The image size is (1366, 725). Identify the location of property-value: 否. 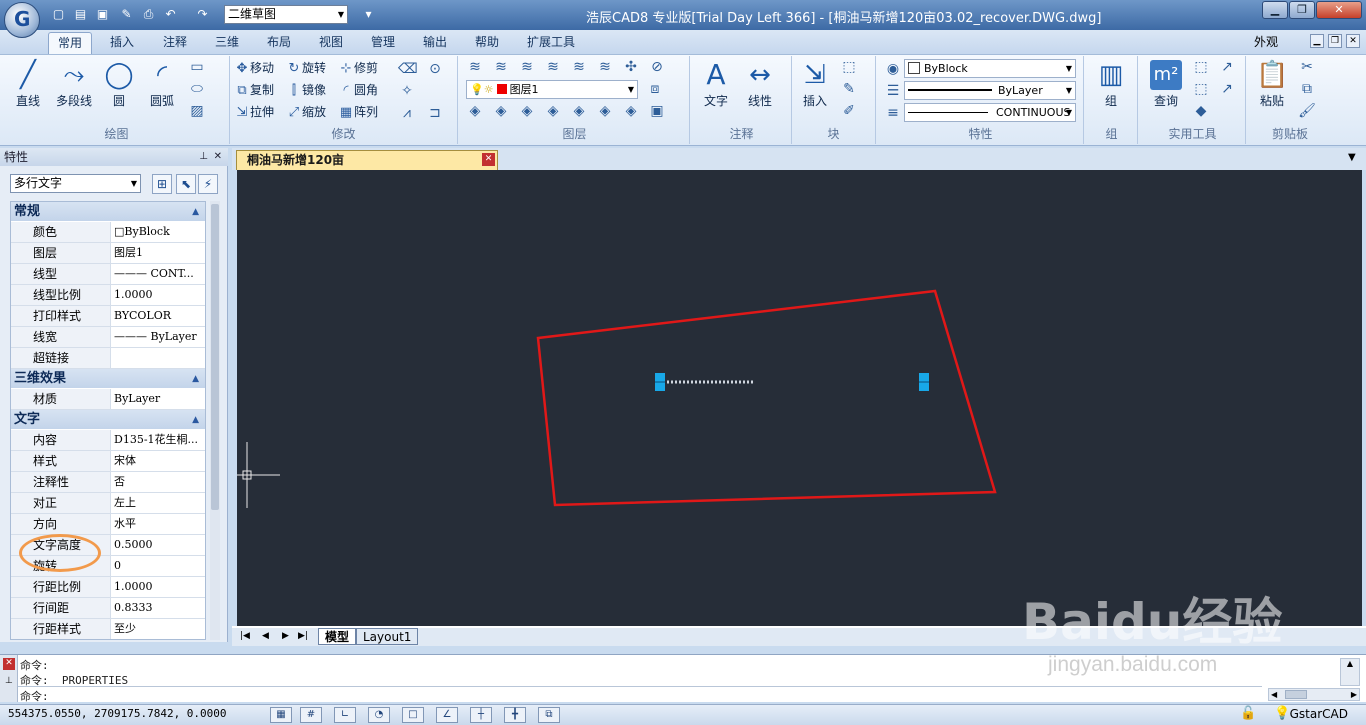
(158, 482).